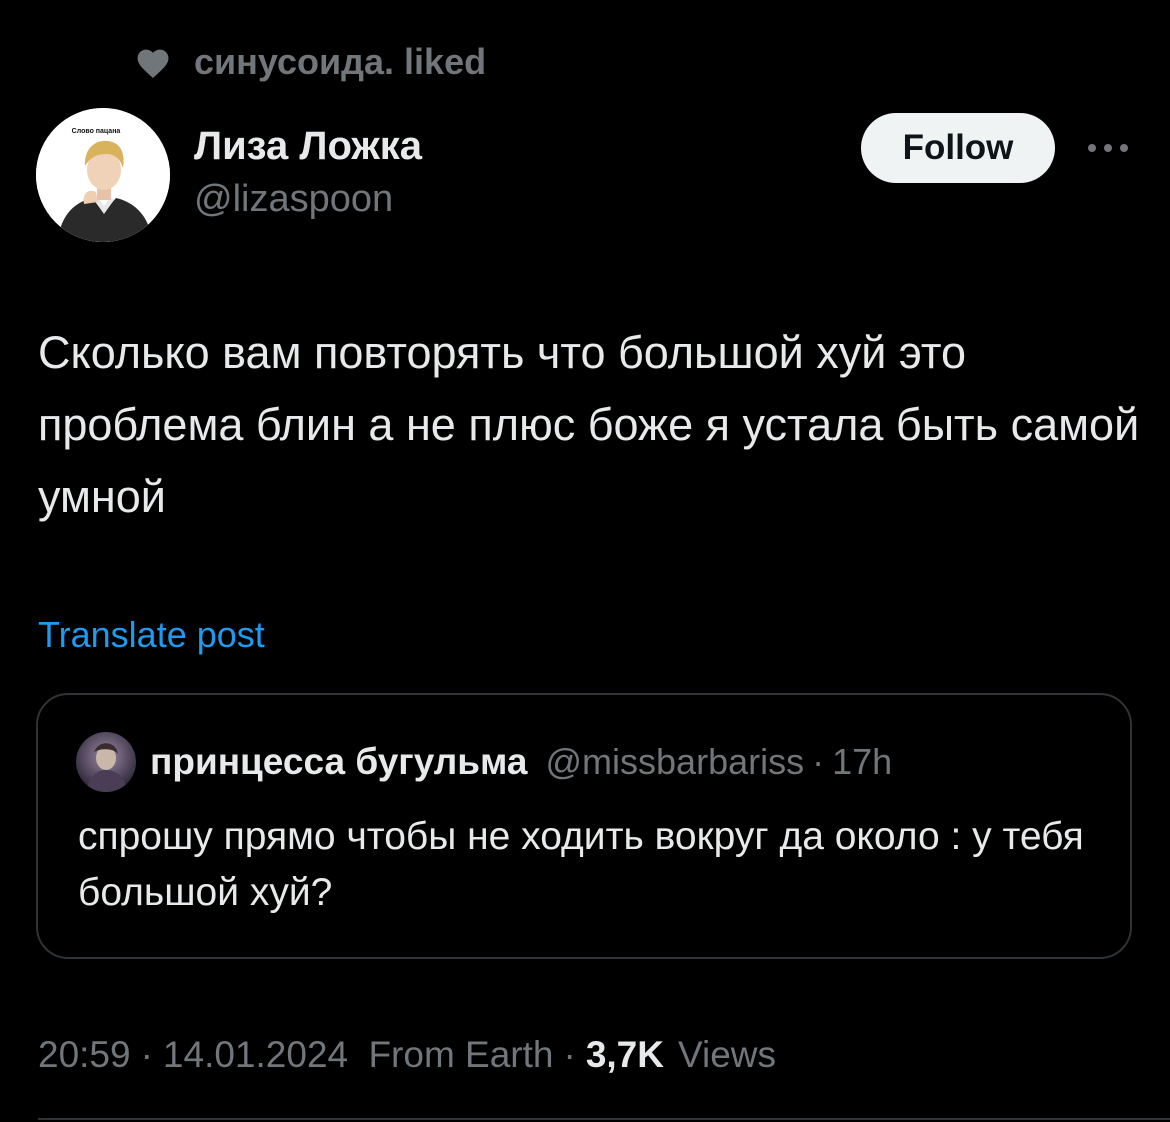  What do you see at coordinates (96, 131) in the screenshot?
I see `avatar-caption: Слово пацана` at bounding box center [96, 131].